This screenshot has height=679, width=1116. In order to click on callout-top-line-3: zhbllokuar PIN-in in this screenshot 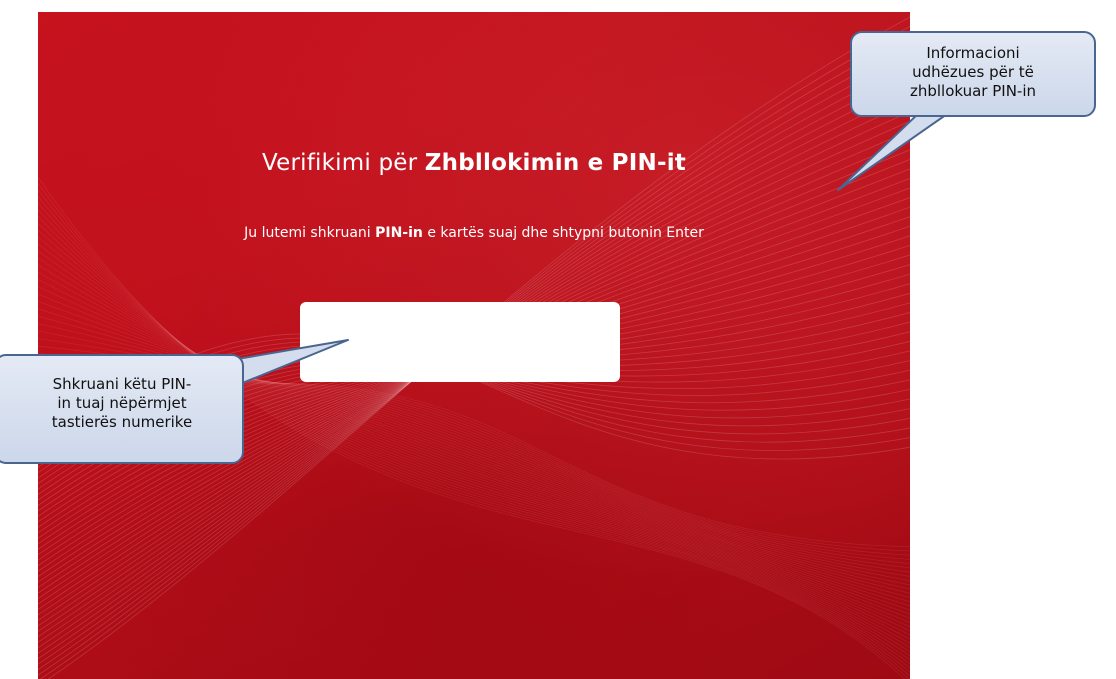, I will do `click(973, 91)`.